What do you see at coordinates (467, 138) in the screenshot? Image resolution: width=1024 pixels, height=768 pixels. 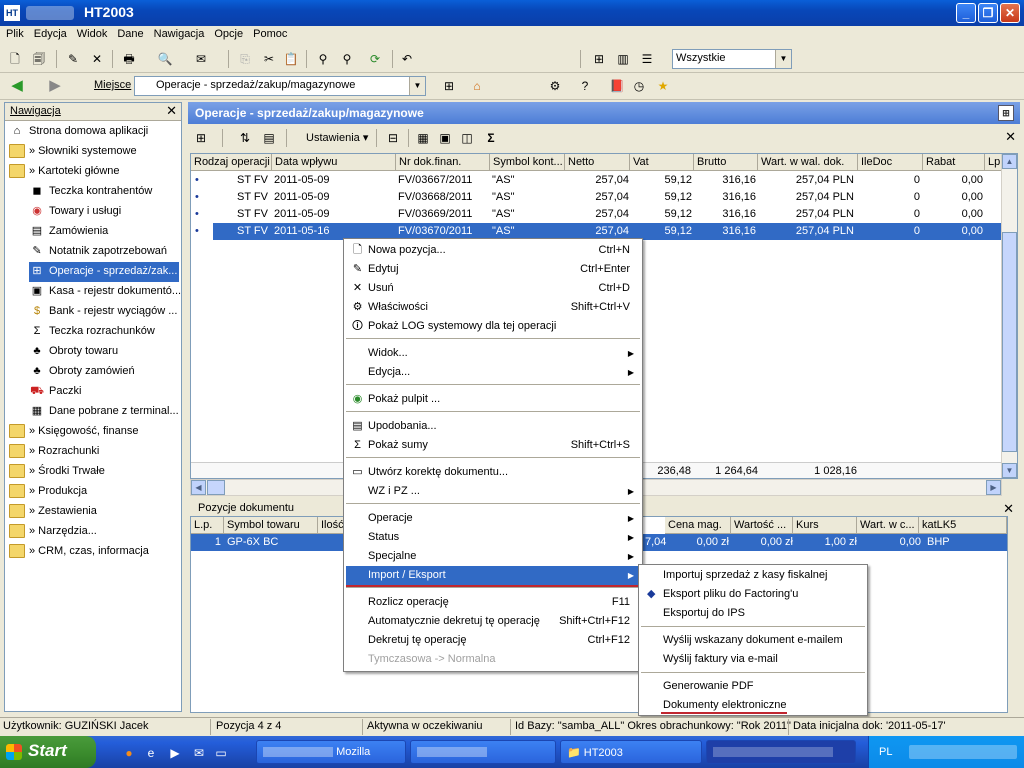 I see `details-icon: ◫` at bounding box center [467, 138].